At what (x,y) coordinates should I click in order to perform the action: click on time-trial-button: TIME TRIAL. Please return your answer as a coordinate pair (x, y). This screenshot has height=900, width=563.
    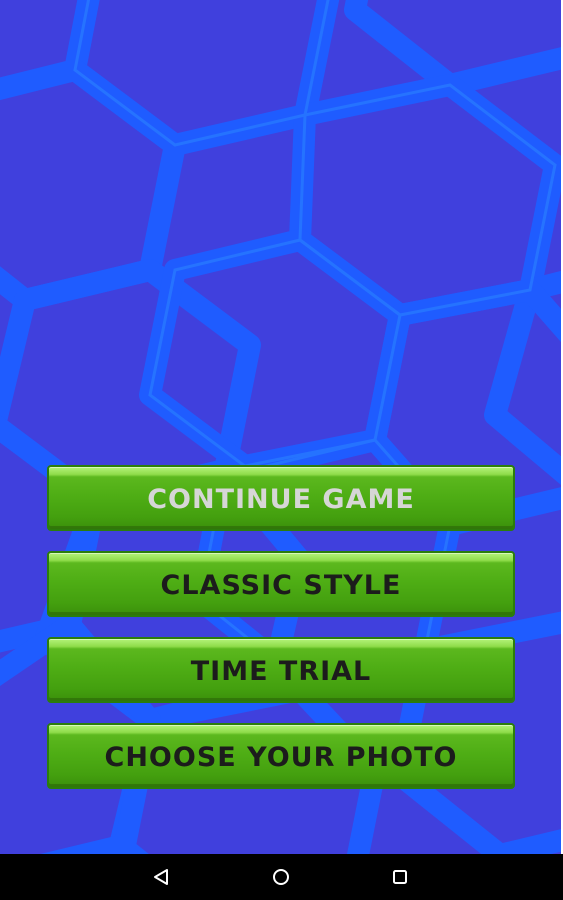
    Looking at the image, I should click on (281, 670).